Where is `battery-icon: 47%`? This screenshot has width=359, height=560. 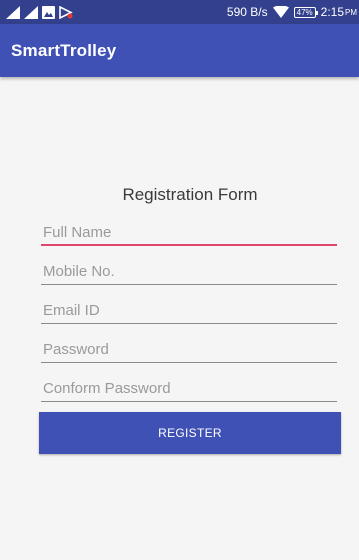
battery-icon: 47% is located at coordinates (305, 12).